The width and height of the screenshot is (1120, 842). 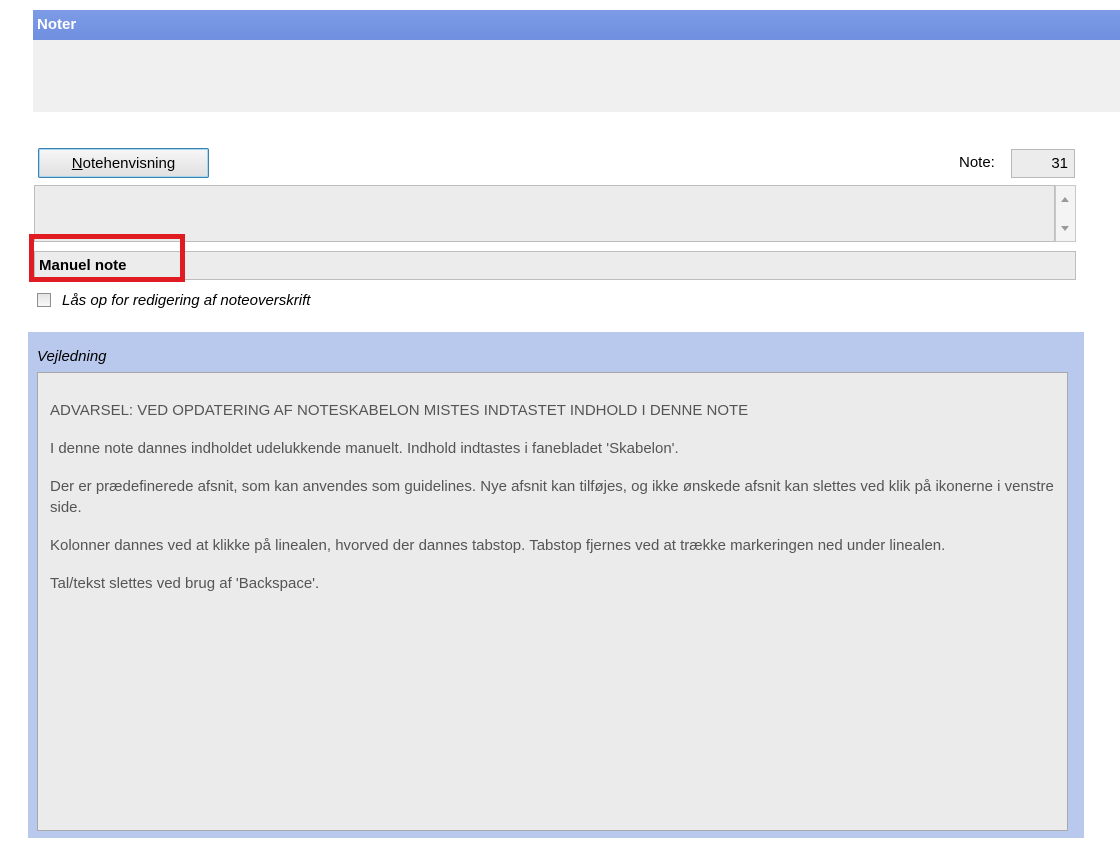 I want to click on note-reference-scrollbar, so click(x=1065, y=213).